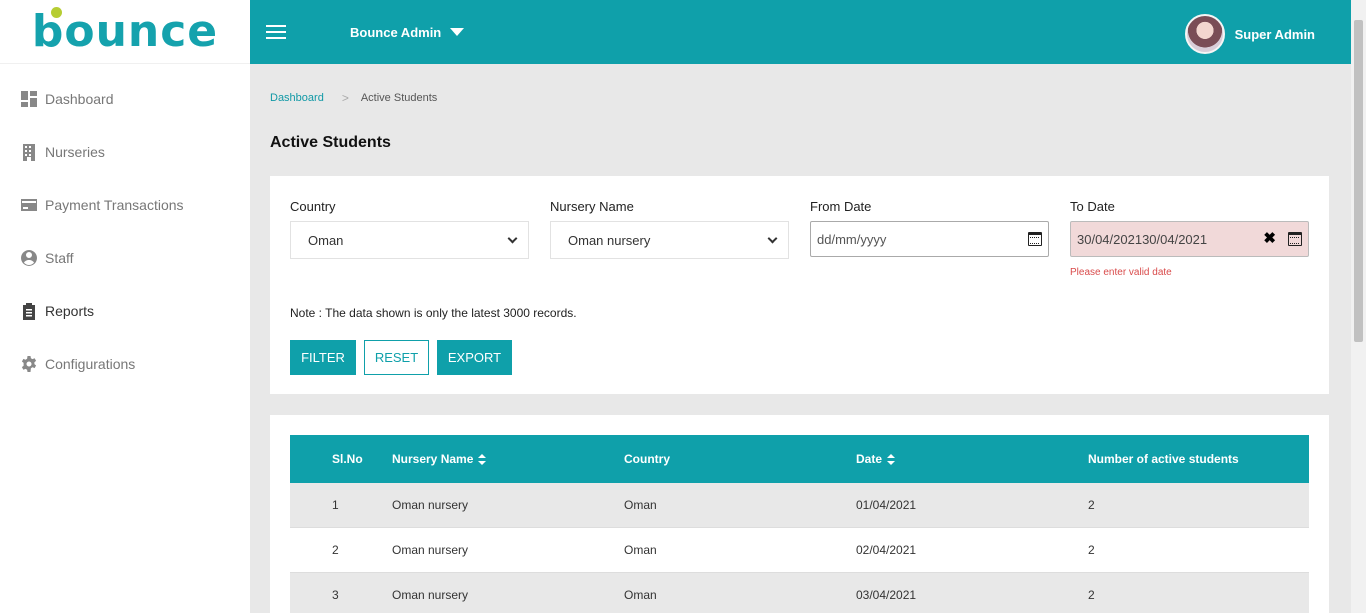 The height and width of the screenshot is (613, 1366). I want to click on top-bar: Bounce Admin Super Admin, so click(800, 32).